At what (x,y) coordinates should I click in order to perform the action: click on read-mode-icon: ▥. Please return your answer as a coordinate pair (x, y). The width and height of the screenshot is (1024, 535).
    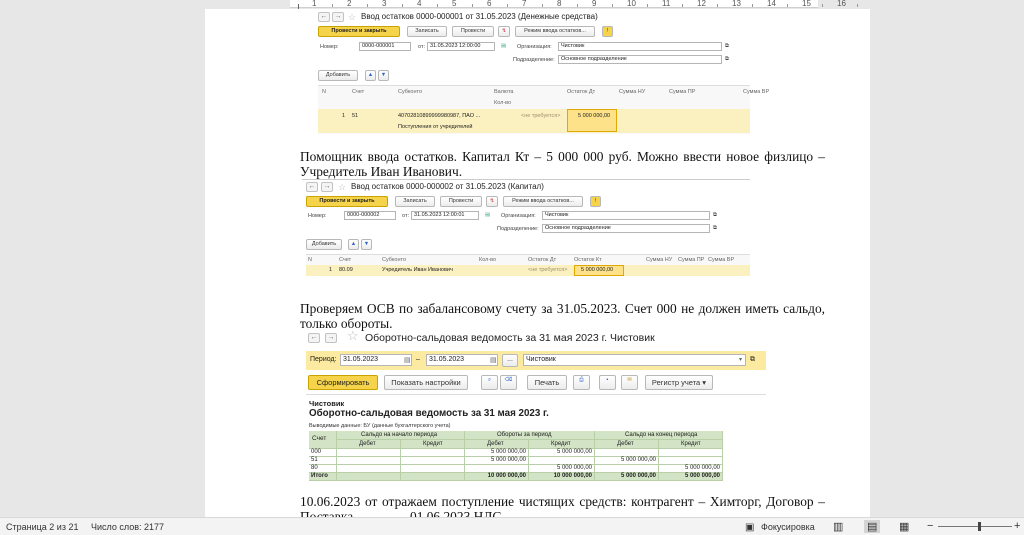
    Looking at the image, I should click on (838, 526).